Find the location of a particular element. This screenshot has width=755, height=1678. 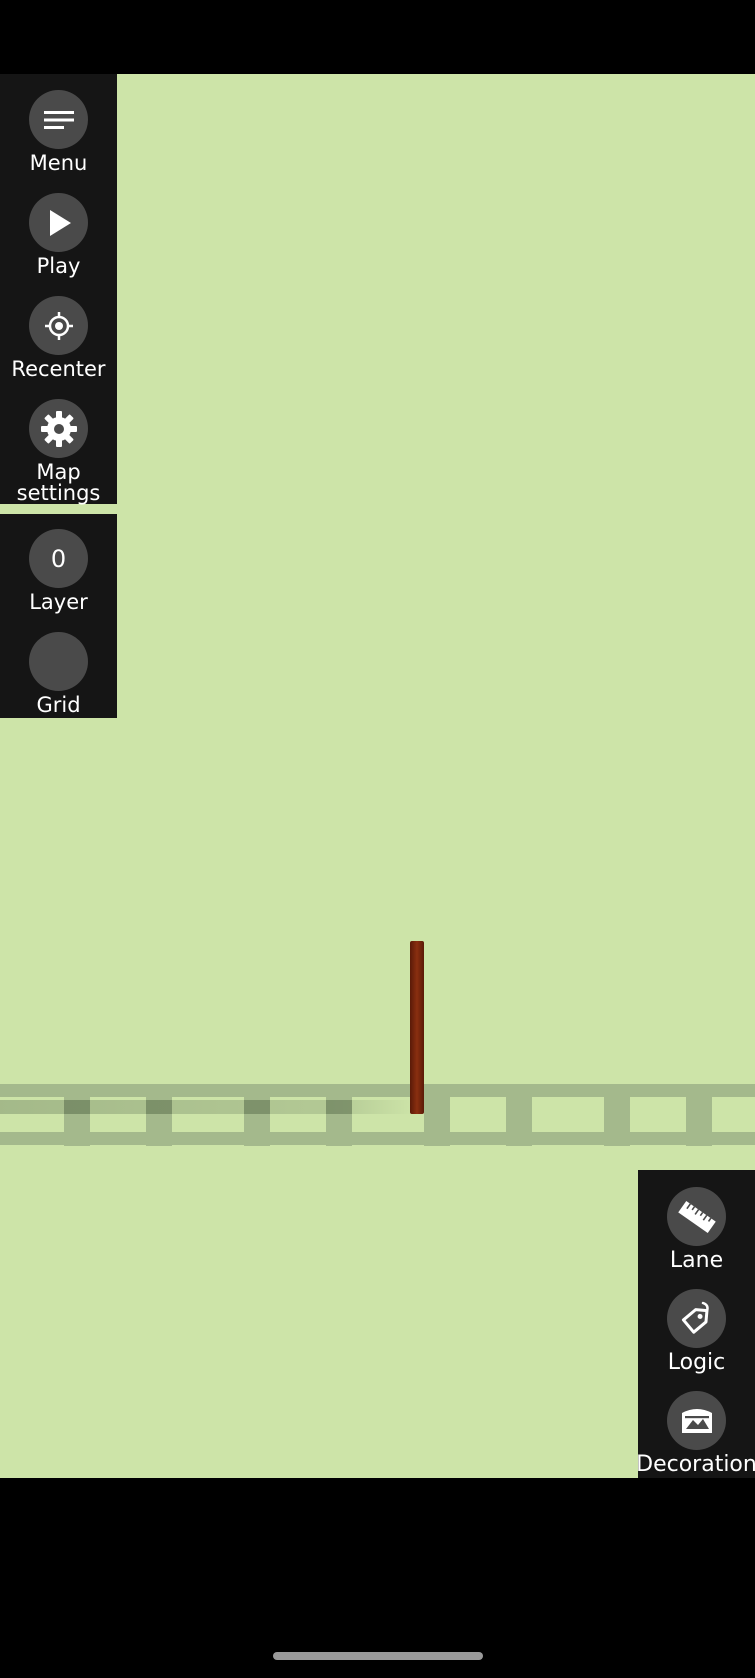

map-settings-label: Map settings is located at coordinates (58, 482).